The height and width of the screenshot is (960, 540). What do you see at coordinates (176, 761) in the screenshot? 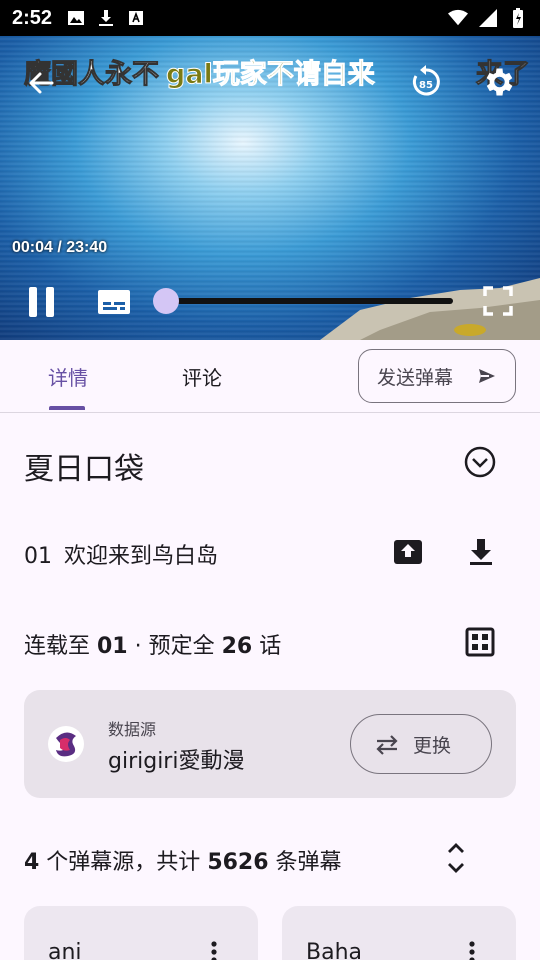
I see `source-name: girigiri愛動漫` at bounding box center [176, 761].